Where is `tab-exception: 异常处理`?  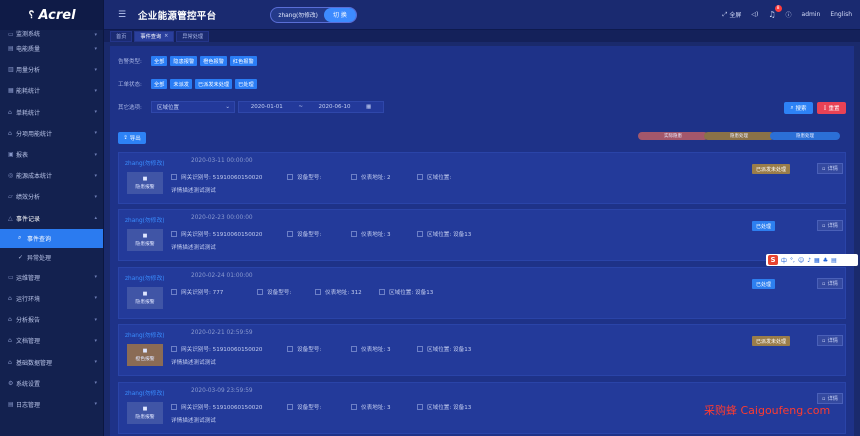 tab-exception: 异常处理 is located at coordinates (193, 36).